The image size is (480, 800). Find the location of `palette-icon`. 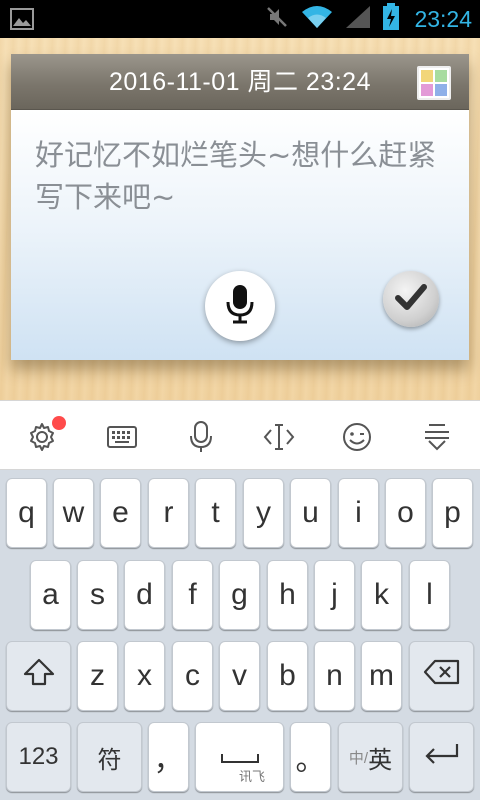

palette-icon is located at coordinates (434, 83).